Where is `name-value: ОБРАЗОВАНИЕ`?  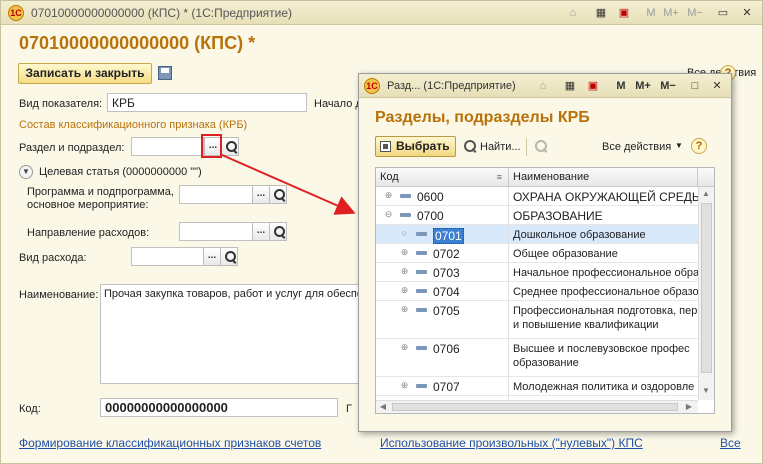 name-value: ОБРАЗОВАНИЕ is located at coordinates (558, 216).